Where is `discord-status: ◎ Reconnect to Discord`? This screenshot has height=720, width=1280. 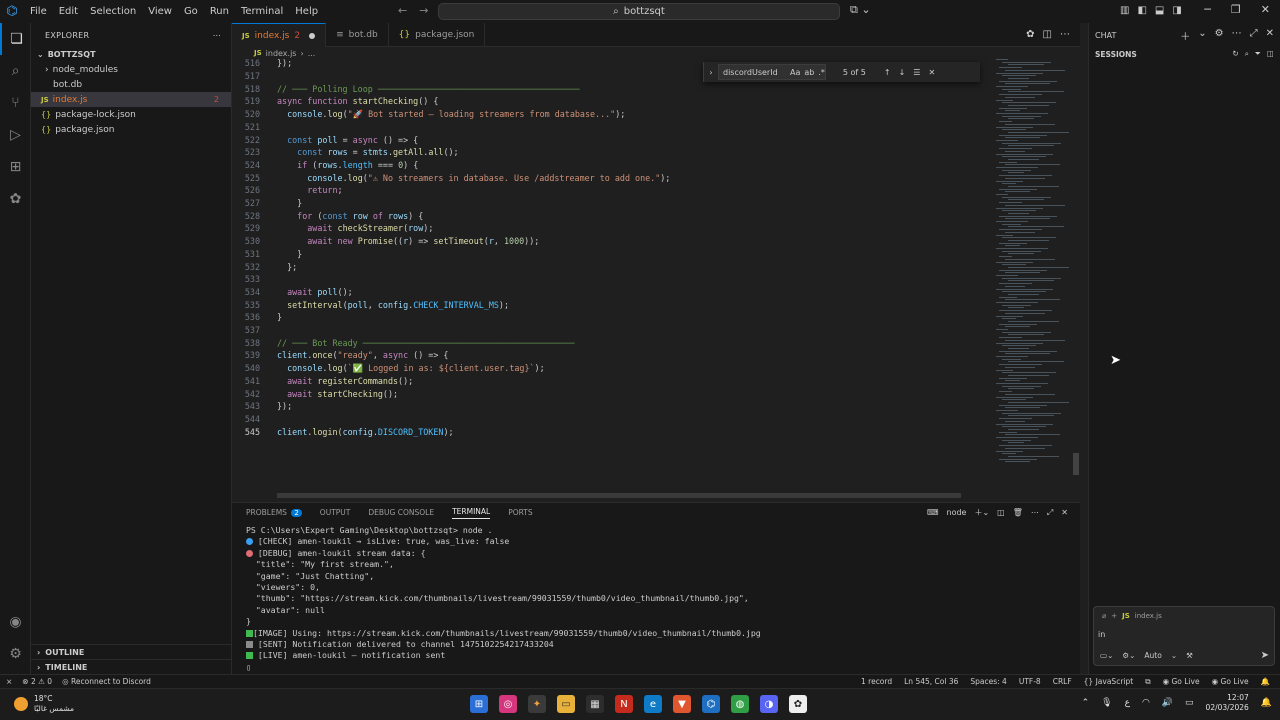
discord-status: ◎ Reconnect to Discord is located at coordinates (106, 681).